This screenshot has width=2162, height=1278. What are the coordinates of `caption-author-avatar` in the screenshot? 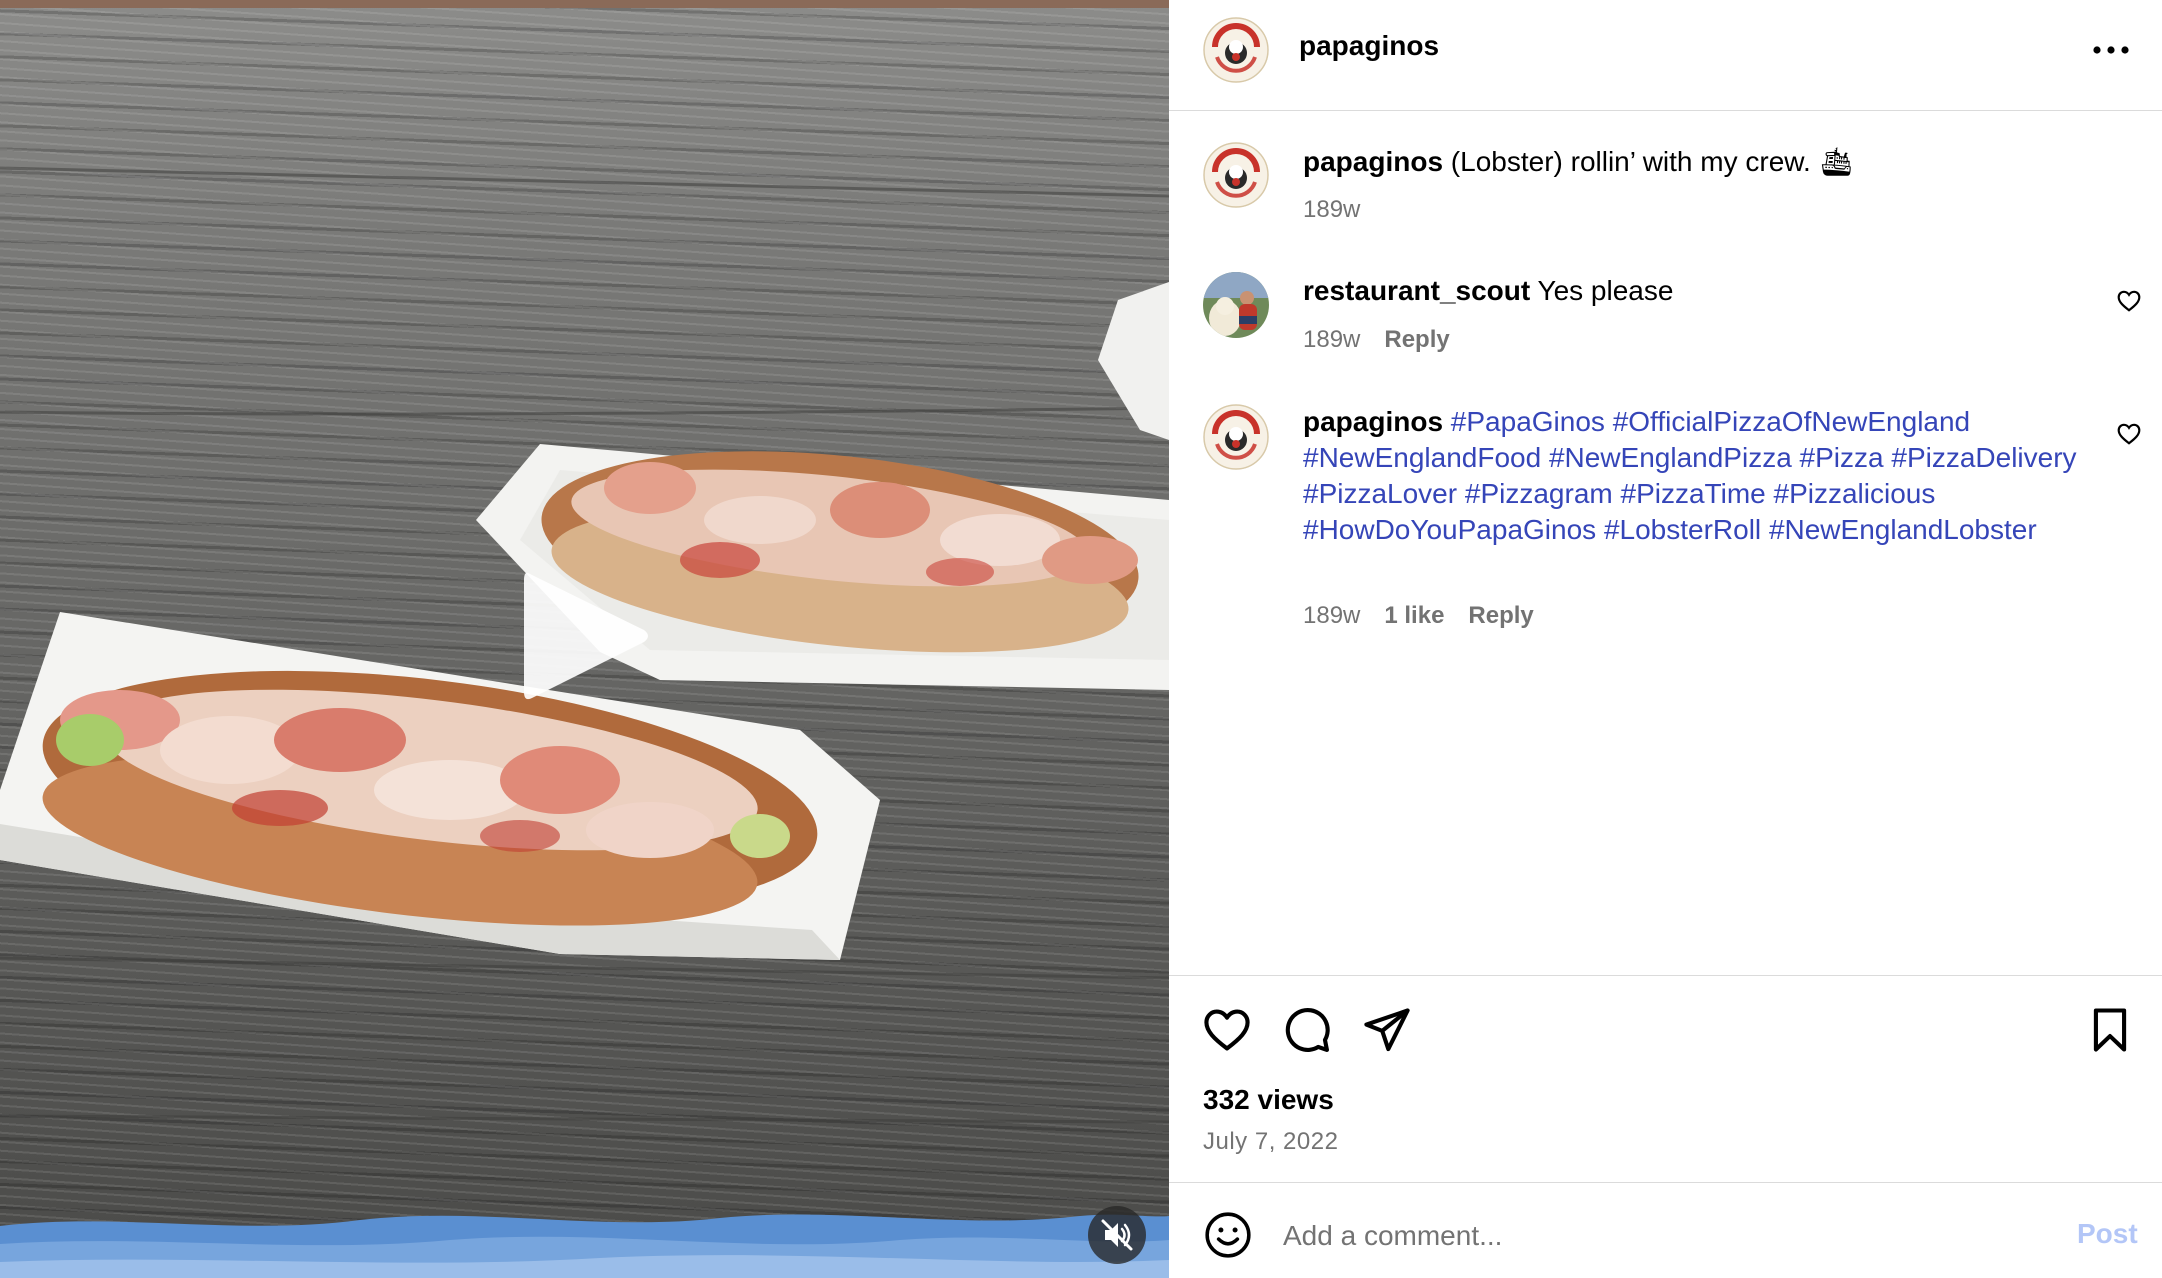 It's located at (1236, 175).